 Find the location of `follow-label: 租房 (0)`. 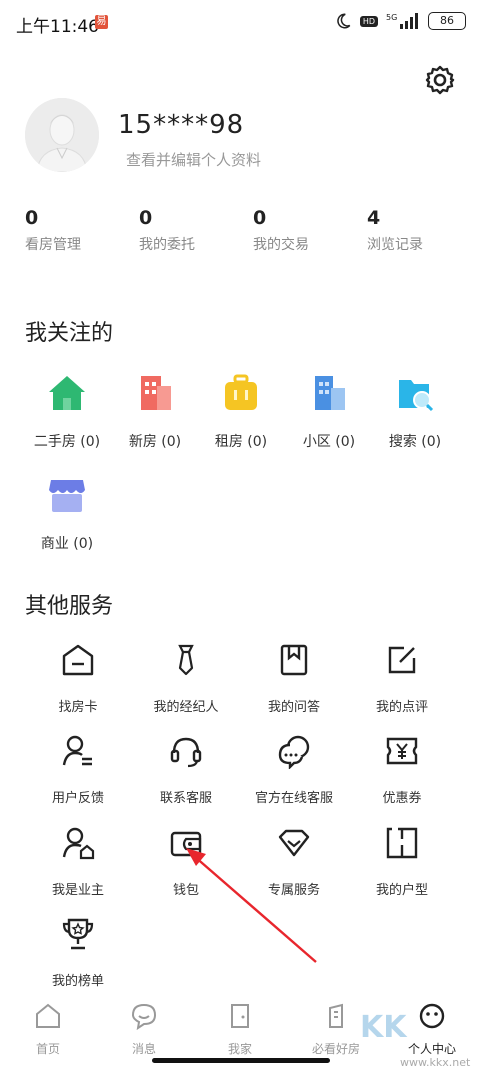

follow-label: 租房 (0) is located at coordinates (241, 442).